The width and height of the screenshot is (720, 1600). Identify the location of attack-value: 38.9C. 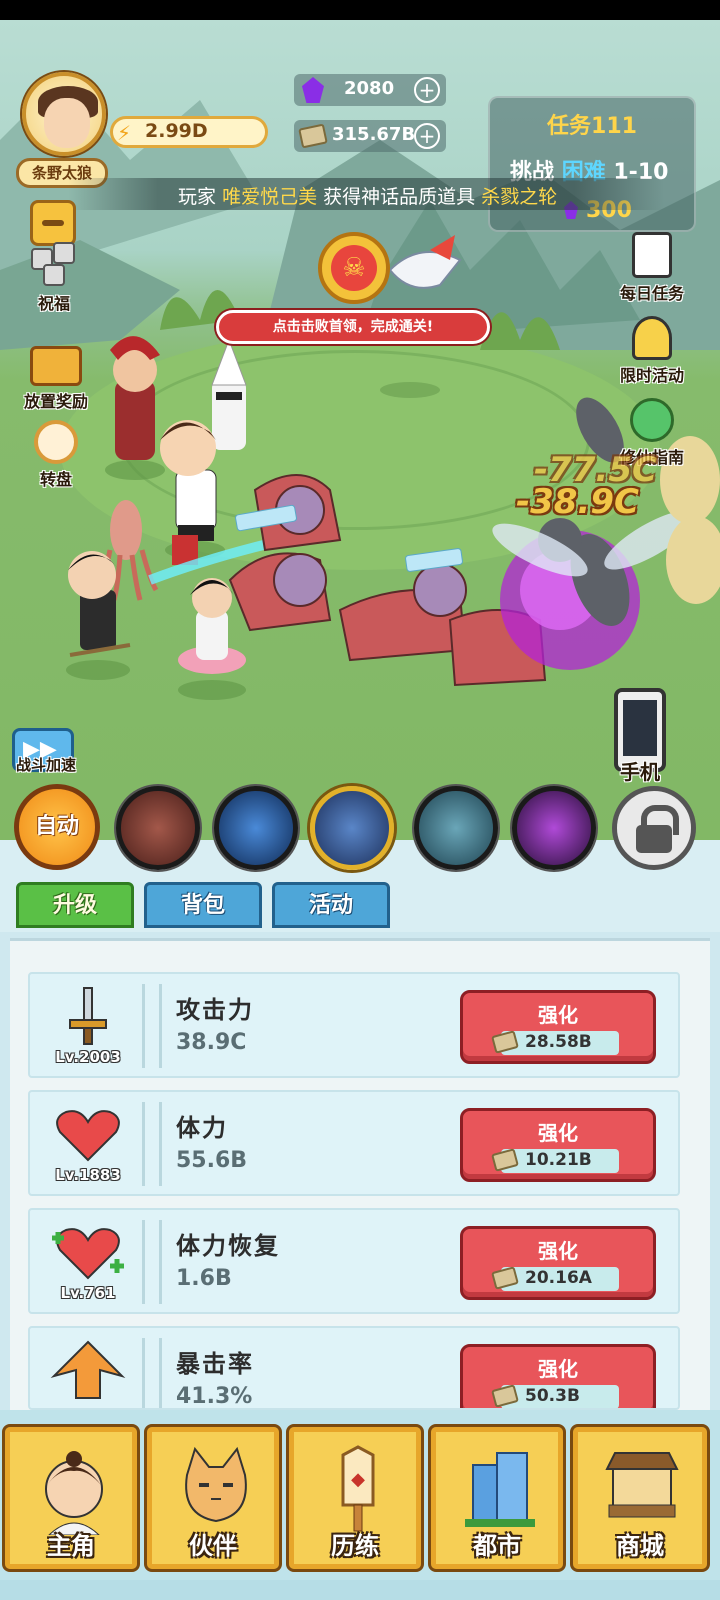
(211, 1042).